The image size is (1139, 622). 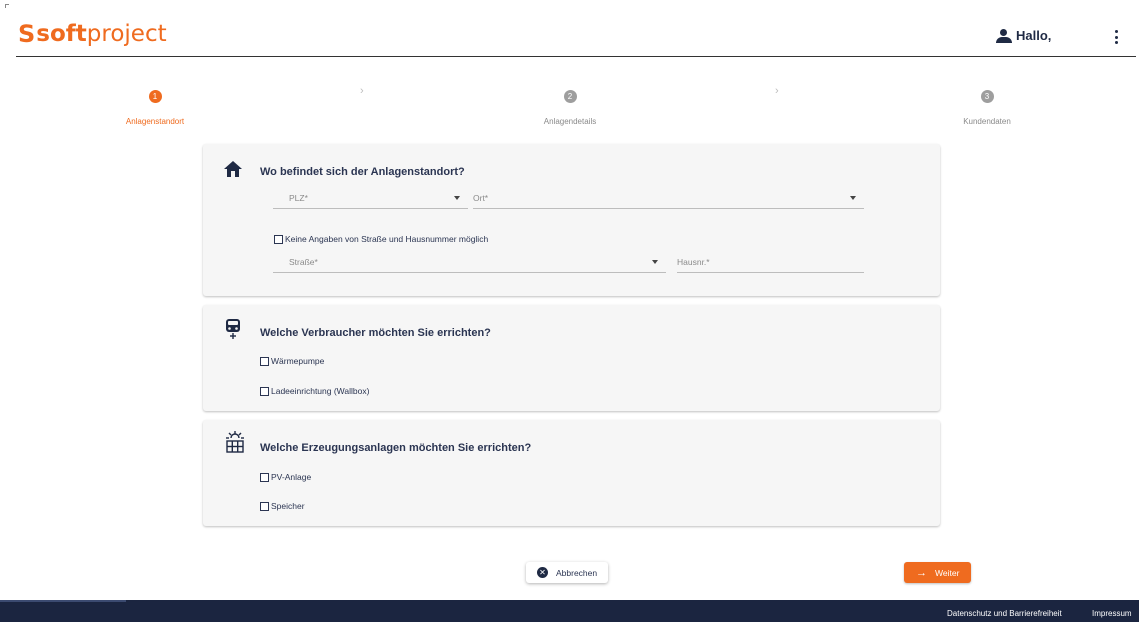 I want to click on pv-option: PV-Anlage, so click(x=285, y=477).